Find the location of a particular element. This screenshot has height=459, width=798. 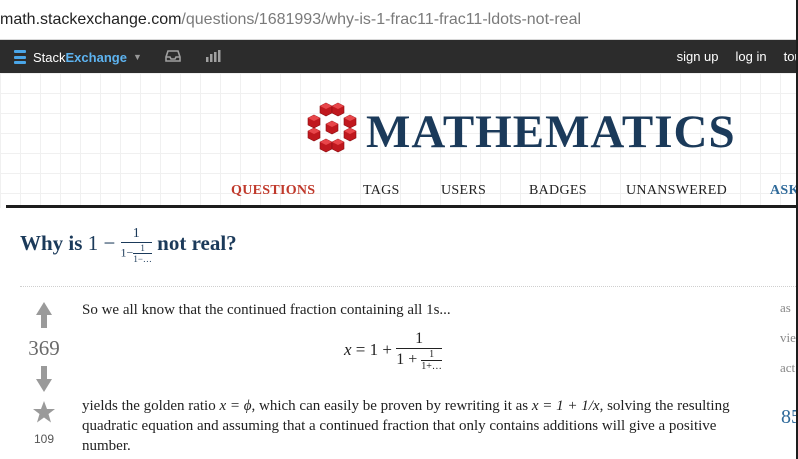

nav-users: USERS is located at coordinates (463, 191).